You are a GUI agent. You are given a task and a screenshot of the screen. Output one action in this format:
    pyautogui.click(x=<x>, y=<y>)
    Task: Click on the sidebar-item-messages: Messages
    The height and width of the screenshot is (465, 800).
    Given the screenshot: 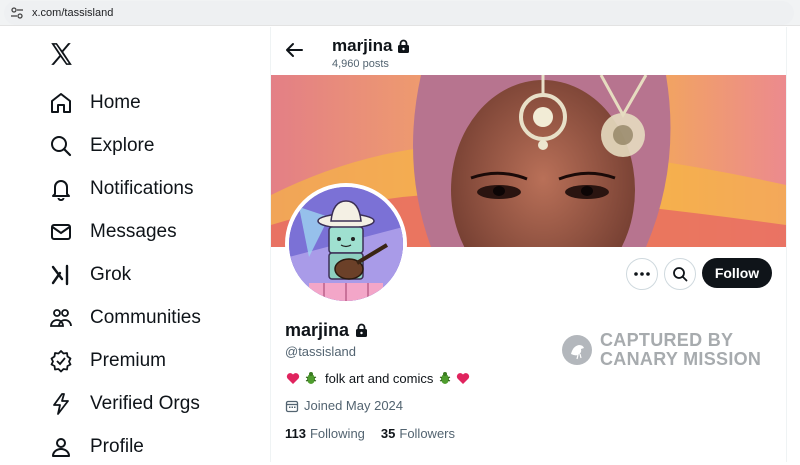 What is the action you would take?
    pyautogui.click(x=111, y=232)
    